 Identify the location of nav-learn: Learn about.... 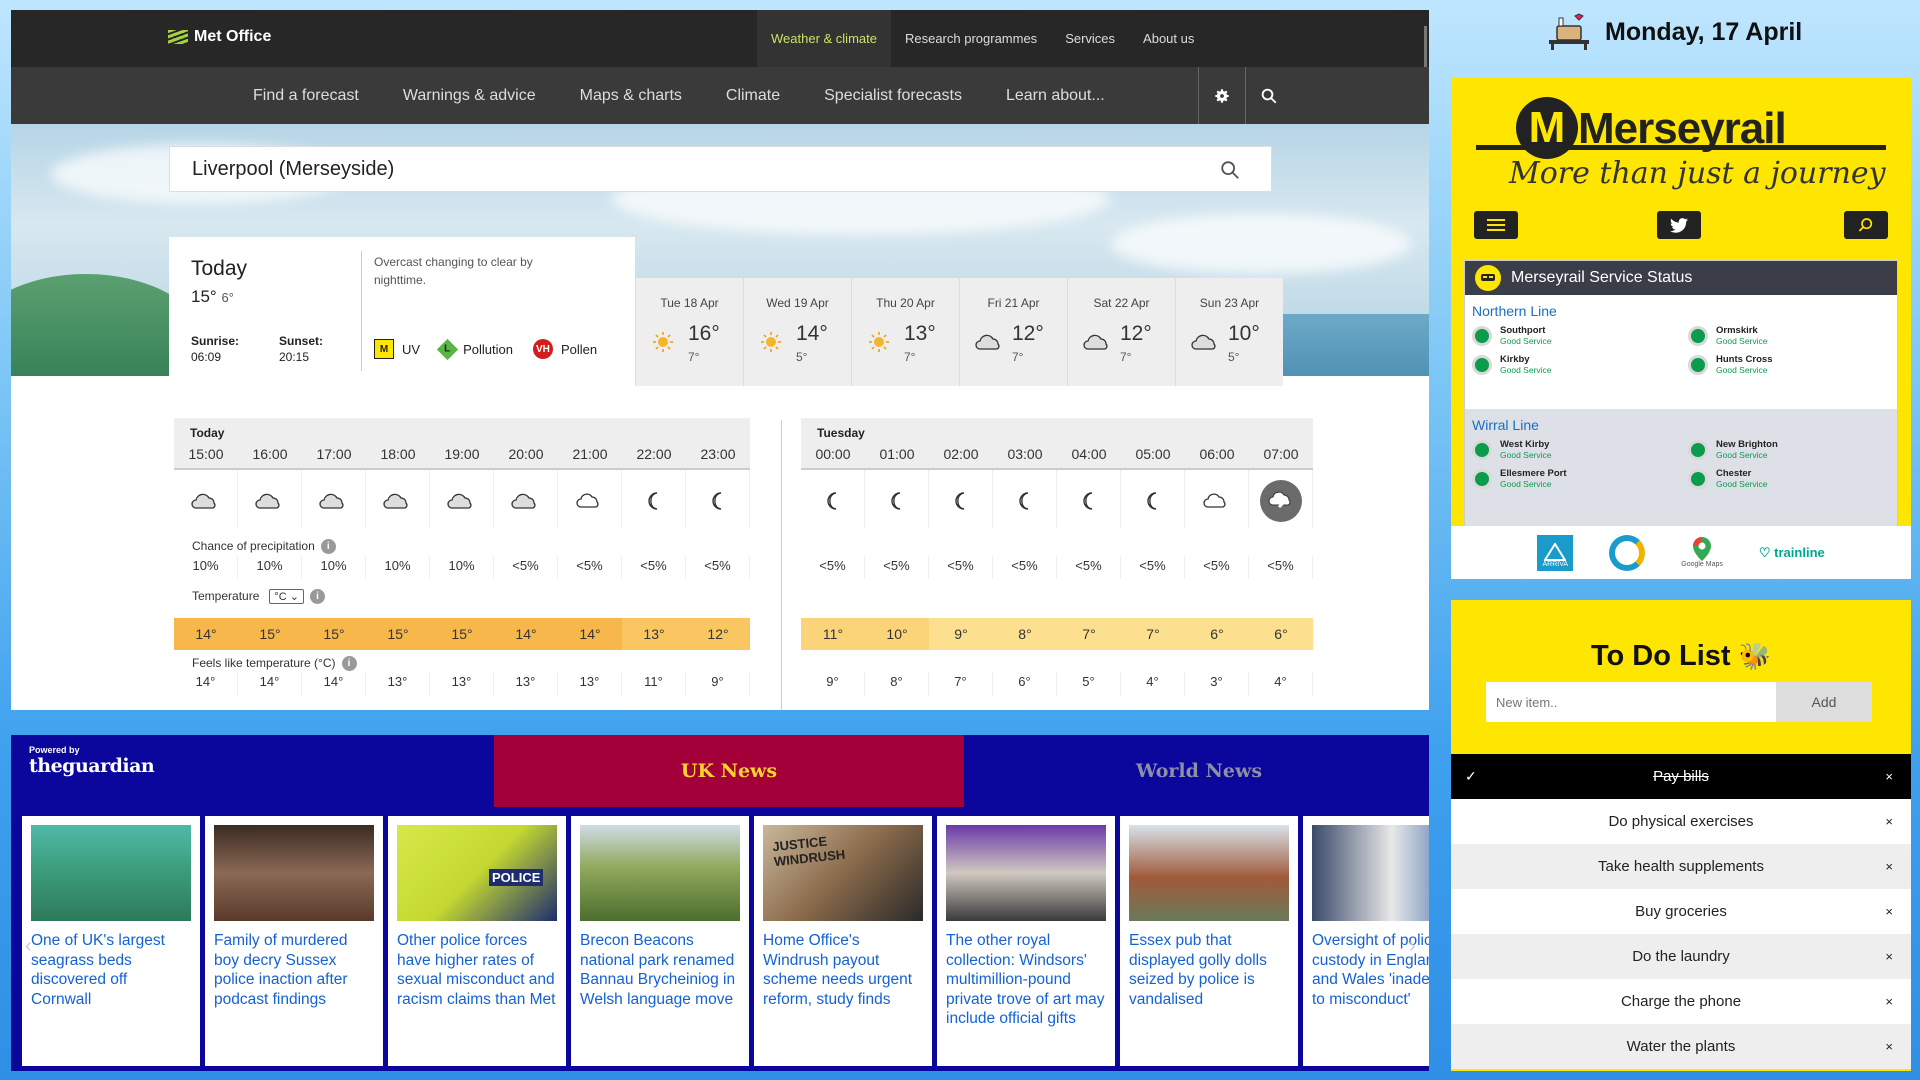
(1055, 95).